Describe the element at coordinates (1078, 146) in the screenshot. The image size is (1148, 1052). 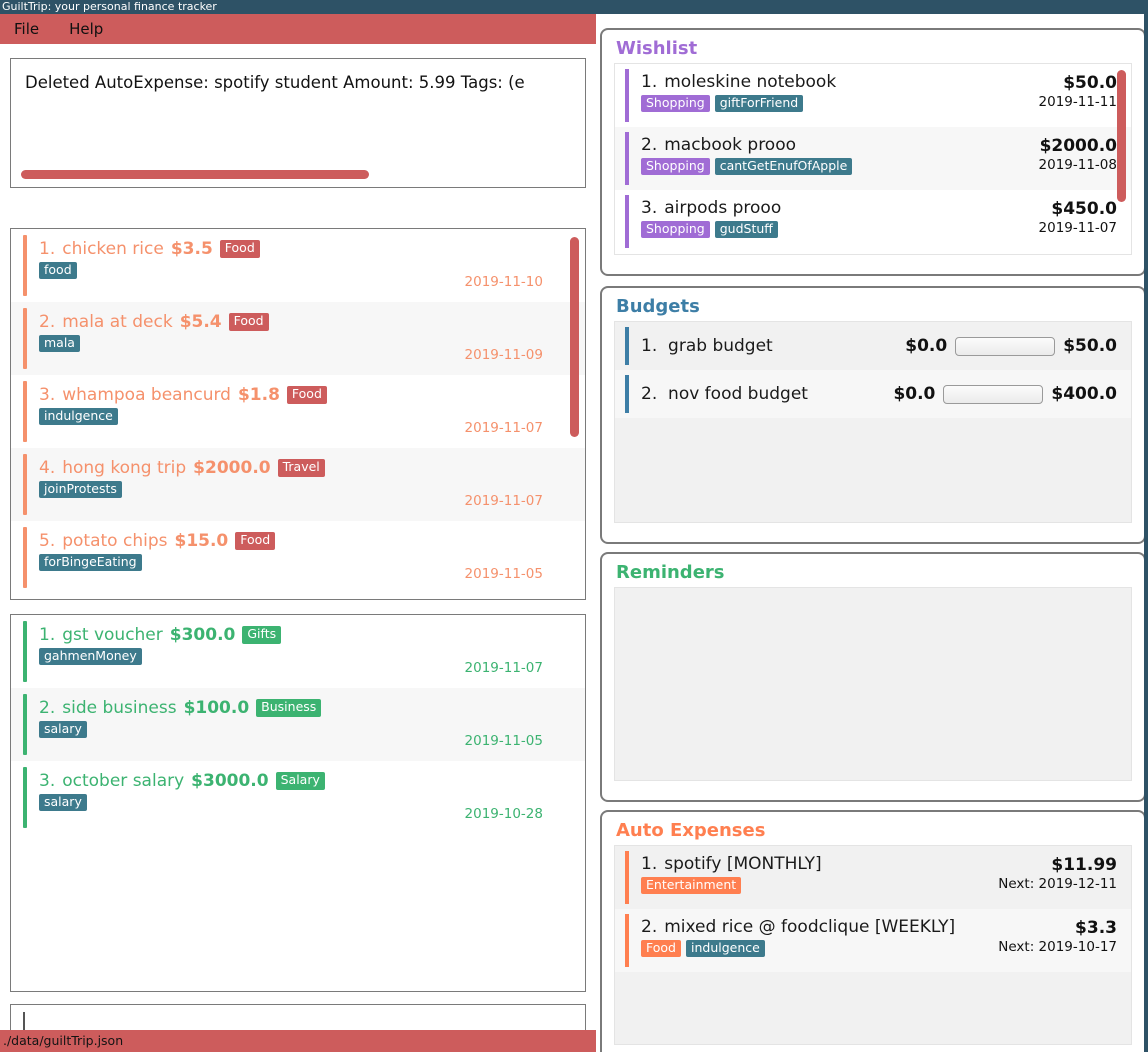
I see `row-amount: $2000.0` at that location.